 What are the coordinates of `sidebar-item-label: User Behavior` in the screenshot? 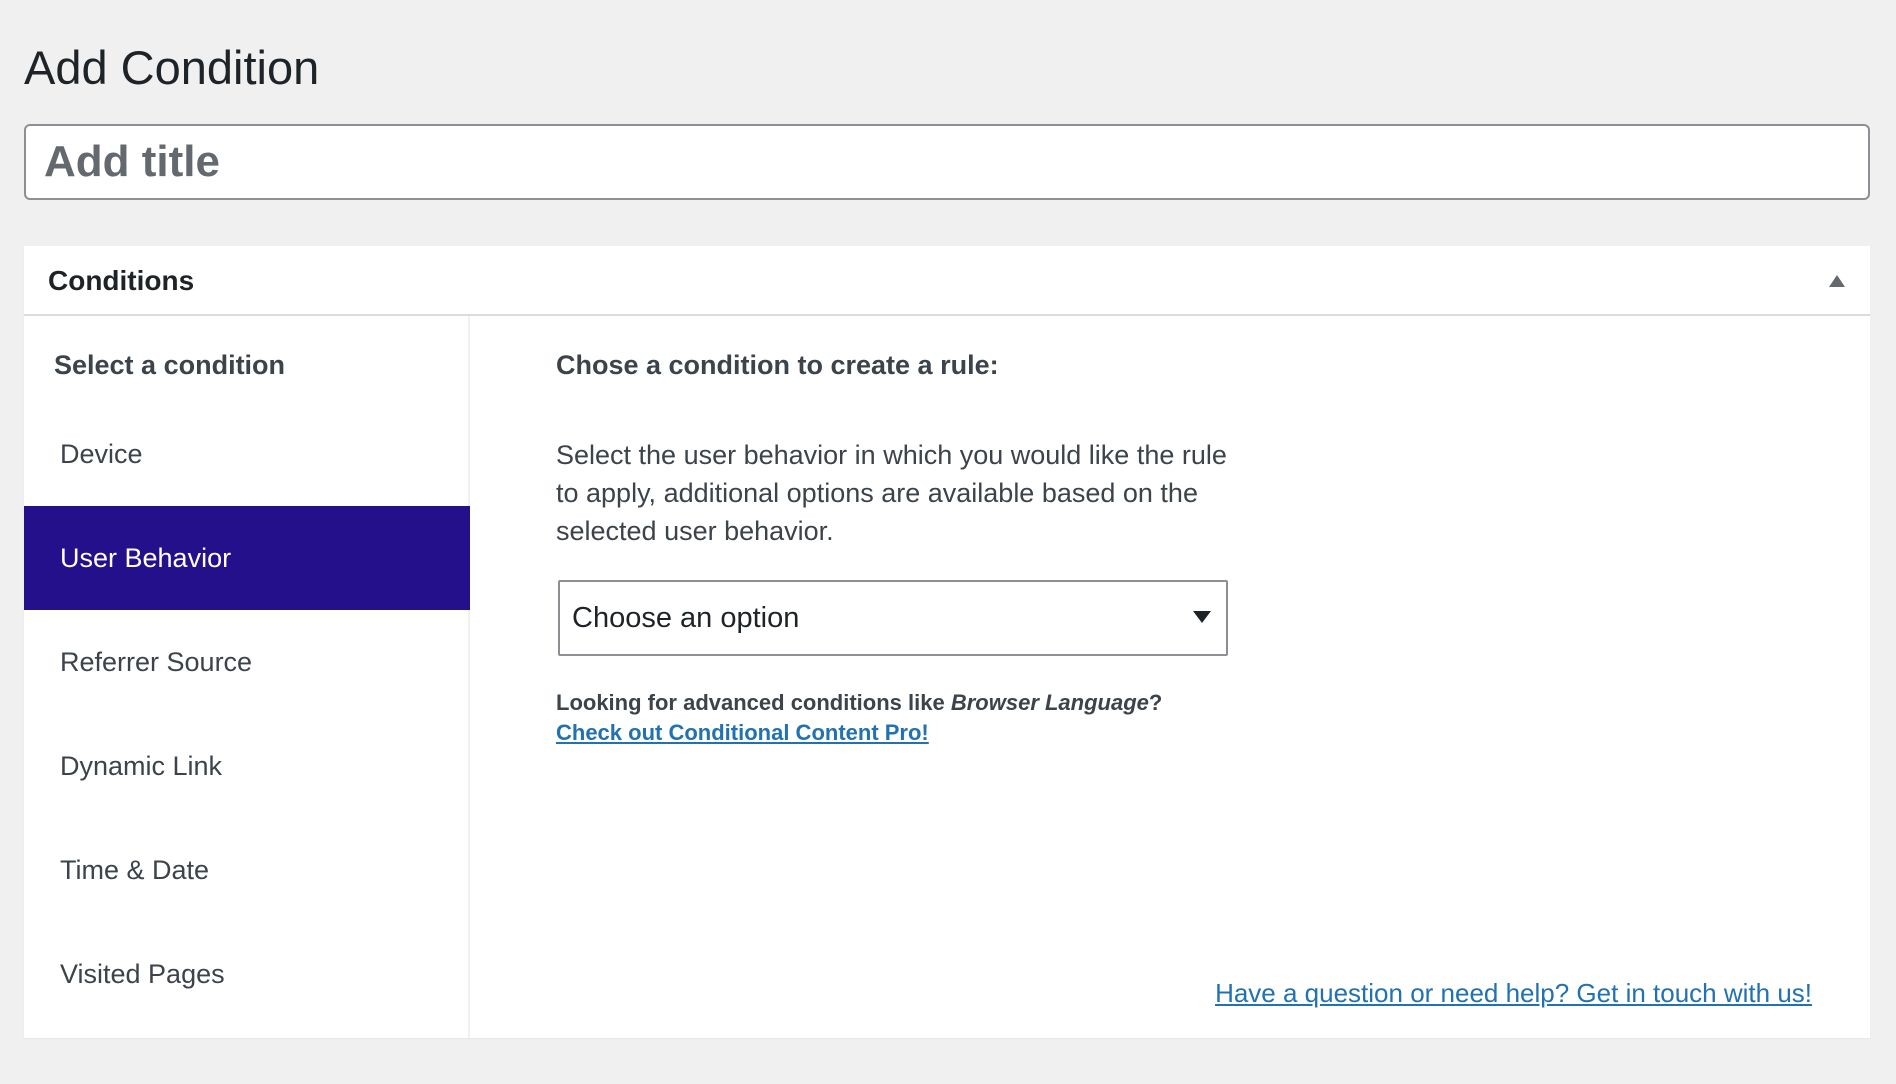 It's located at (146, 557).